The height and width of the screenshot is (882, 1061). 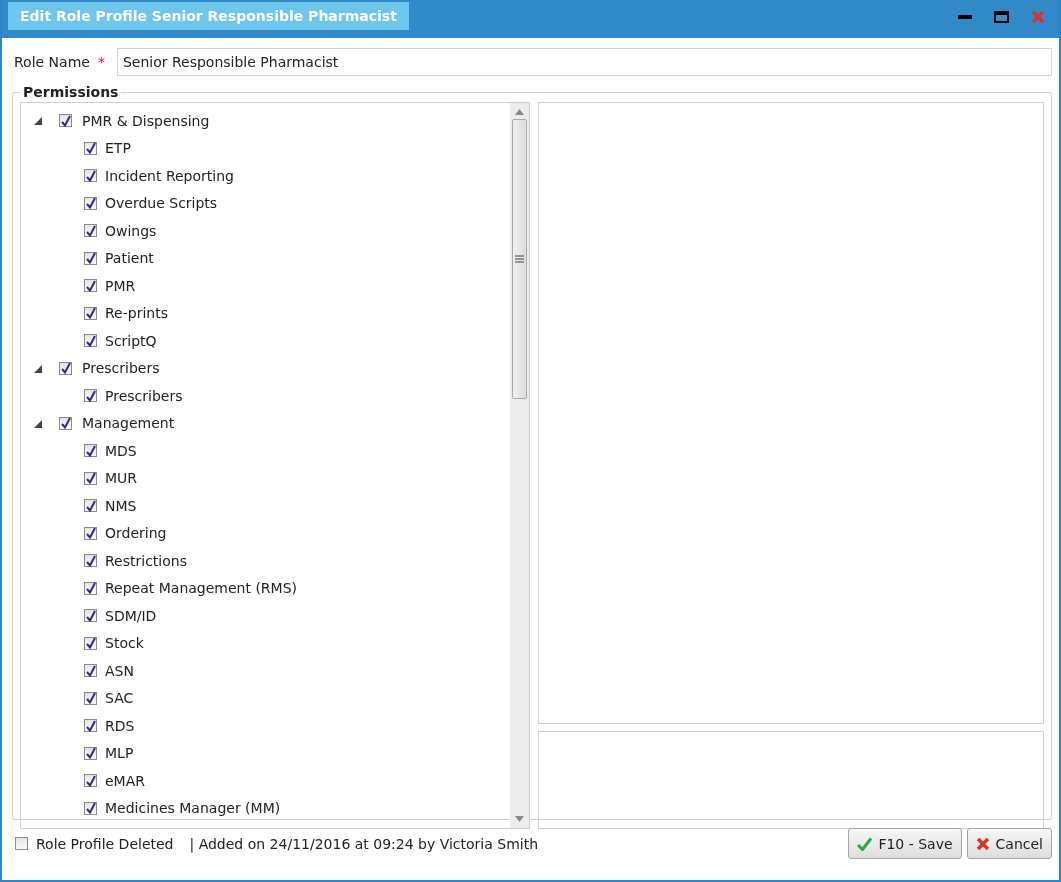 What do you see at coordinates (131, 230) in the screenshot?
I see `permission-label: Owings` at bounding box center [131, 230].